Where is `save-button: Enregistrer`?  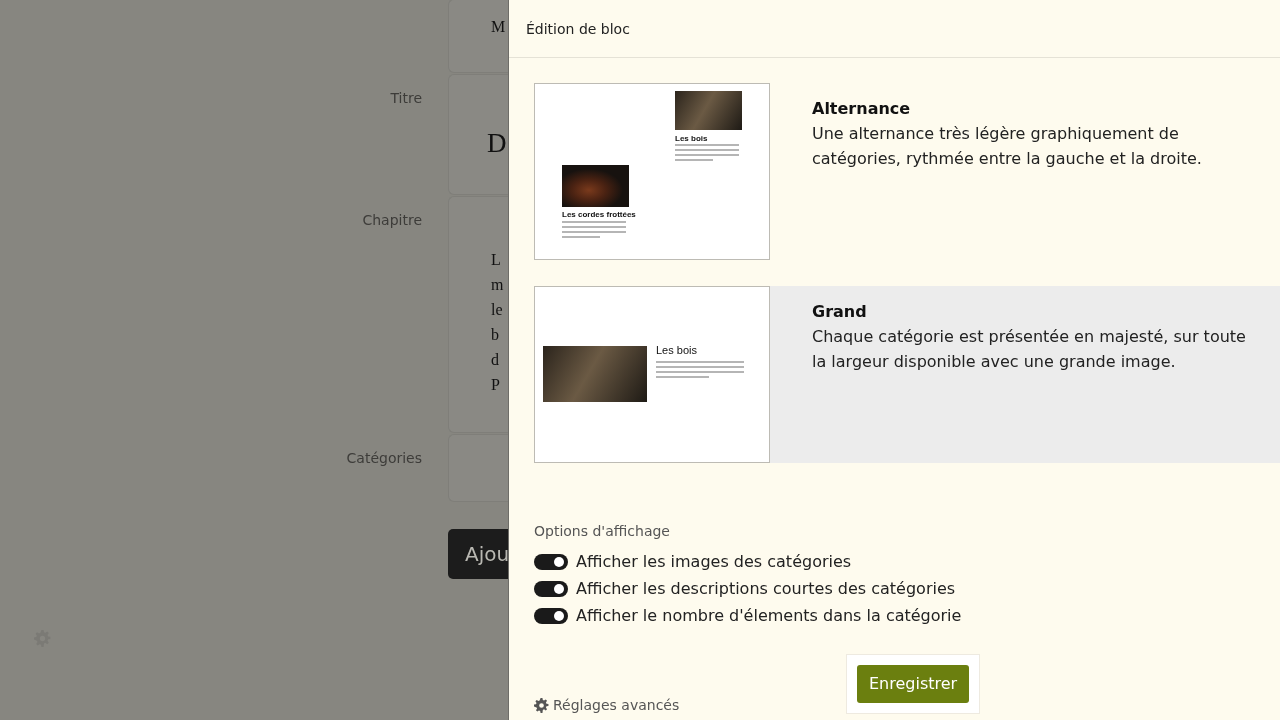 save-button: Enregistrer is located at coordinates (913, 684).